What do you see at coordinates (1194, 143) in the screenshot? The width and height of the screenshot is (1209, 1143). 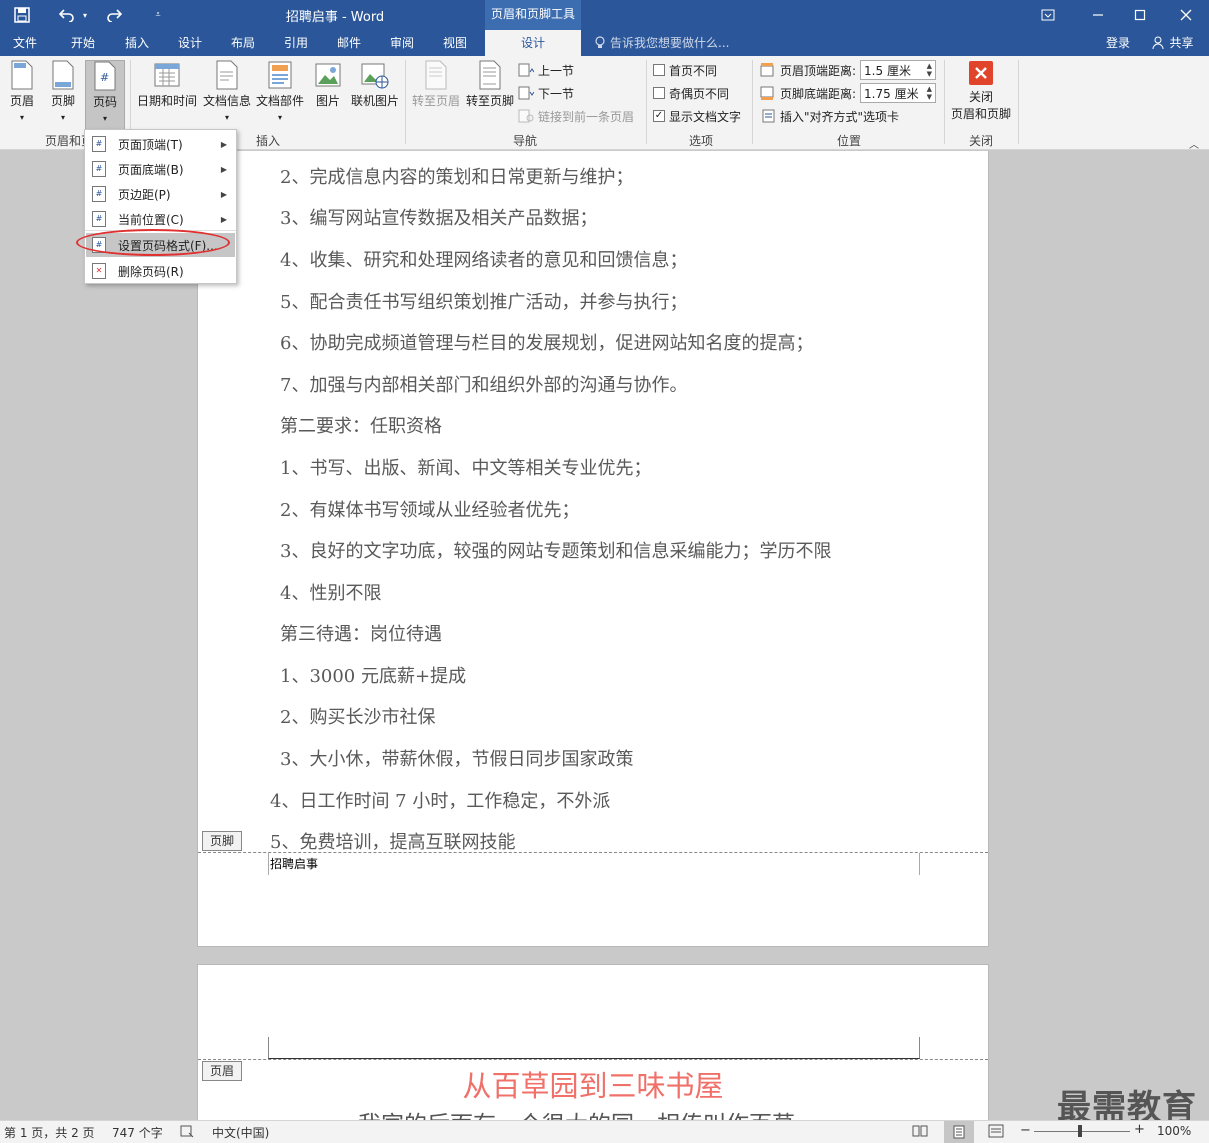 I see `collapse-ribbon-icon: ︿` at bounding box center [1194, 143].